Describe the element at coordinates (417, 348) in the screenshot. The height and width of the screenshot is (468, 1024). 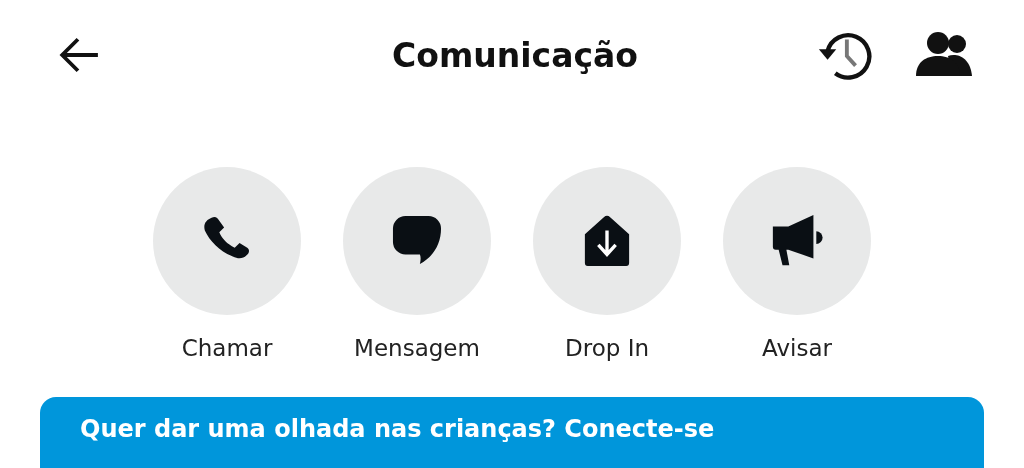
I see `action-label: Mensagem` at that location.